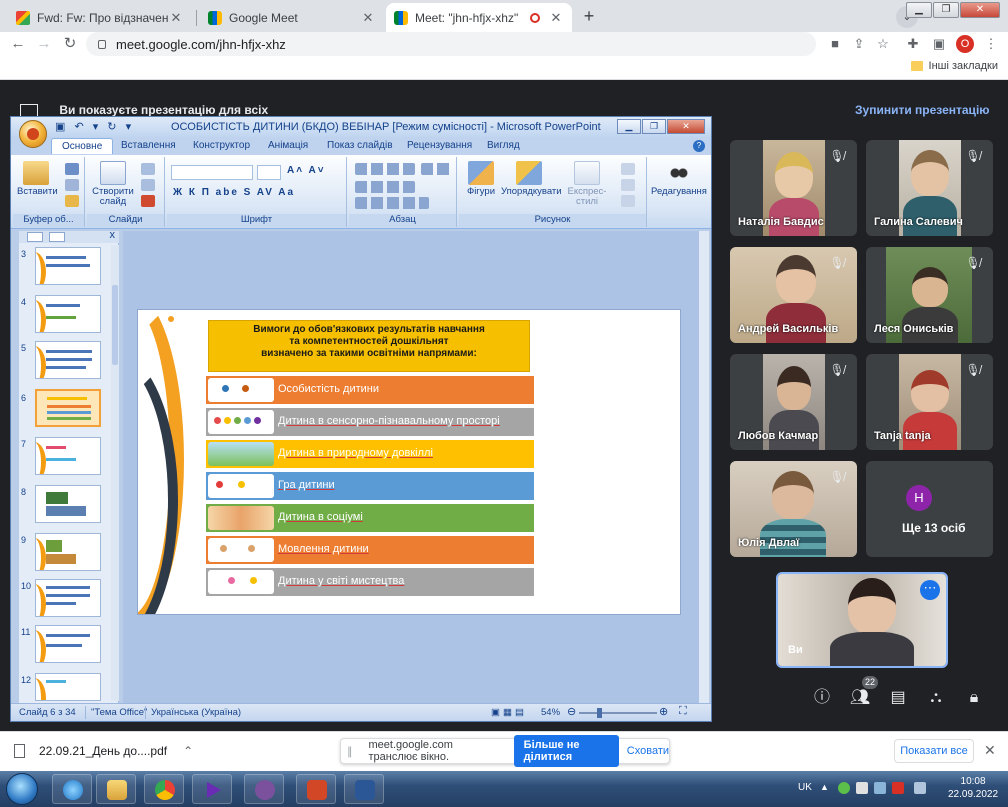  What do you see at coordinates (22, 789) in the screenshot?
I see `start-button` at bounding box center [22, 789].